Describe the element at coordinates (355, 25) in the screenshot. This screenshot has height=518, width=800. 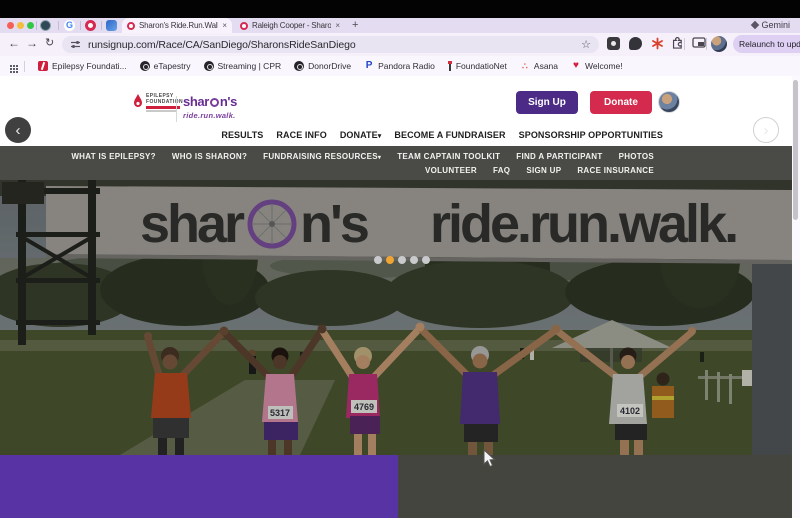
I see `new-tab-button: +` at that location.